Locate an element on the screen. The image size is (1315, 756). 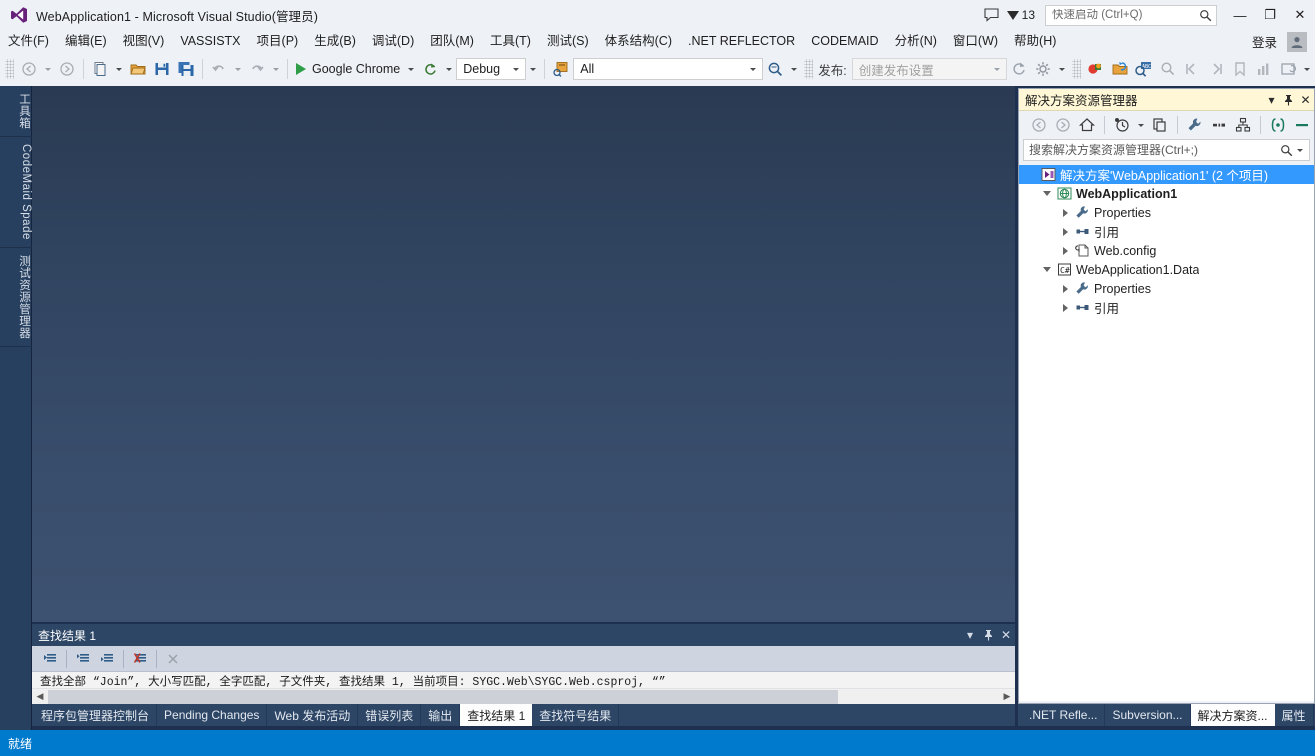
scrollbar-track is located at coordinates (523, 696).